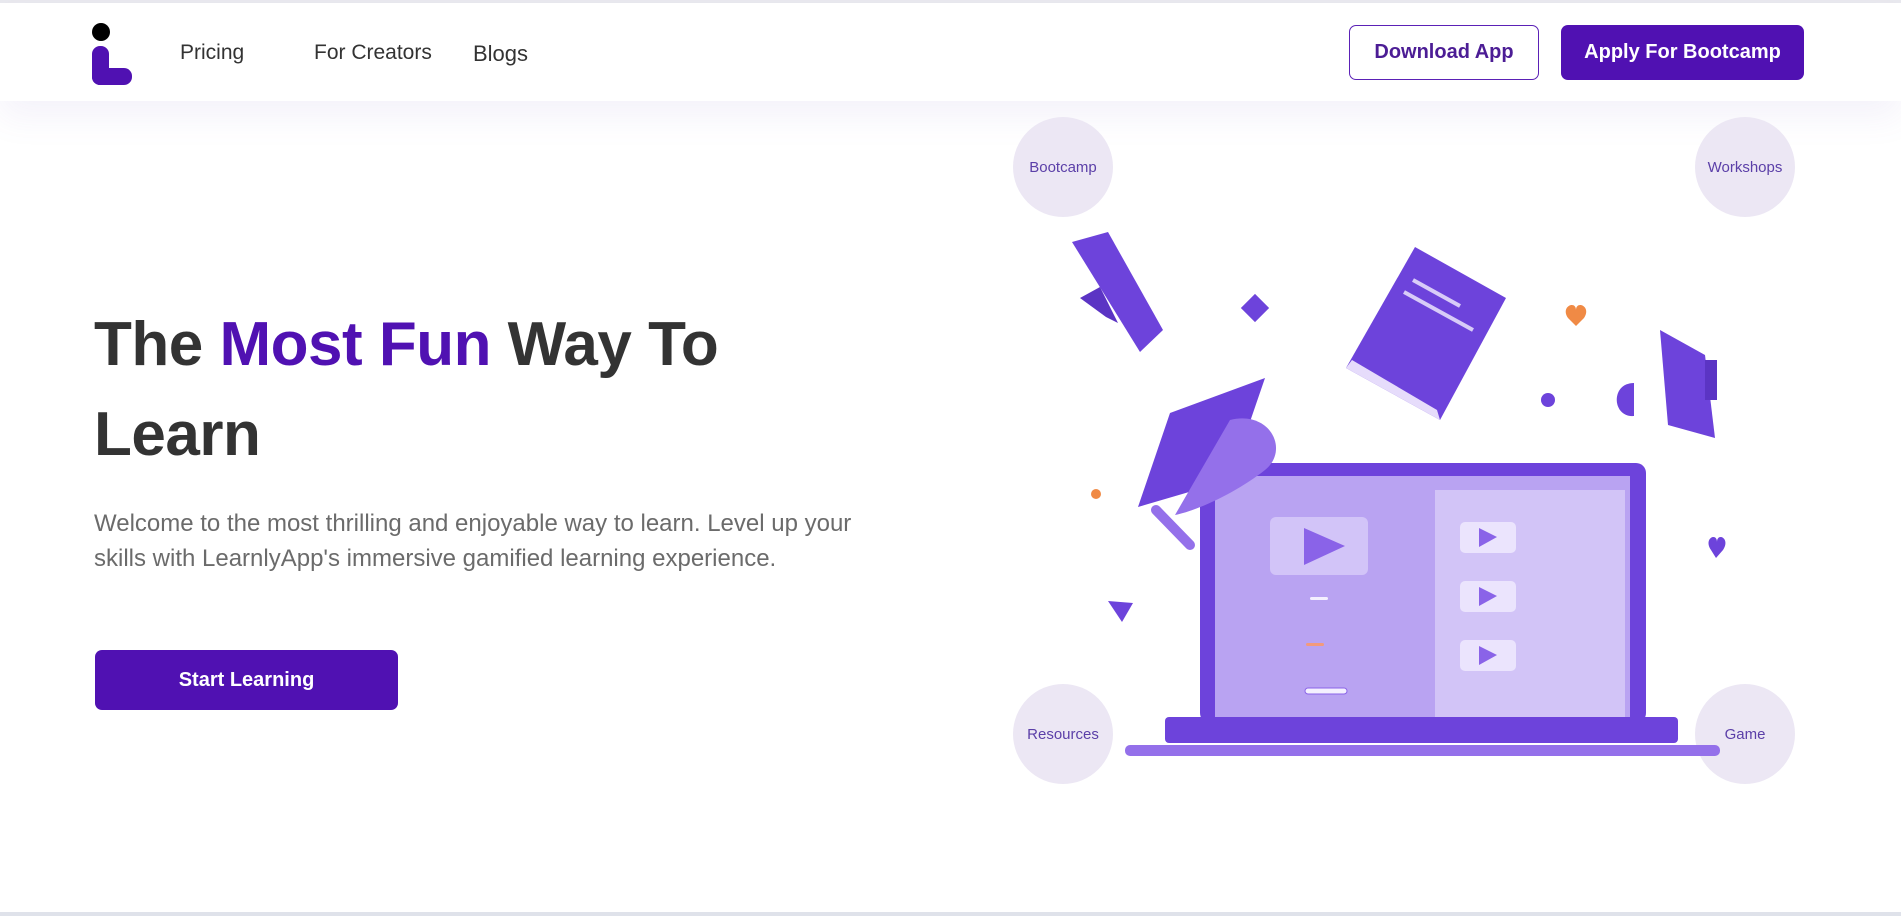 Image resolution: width=1901 pixels, height=916 pixels. Describe the element at coordinates (246, 680) in the screenshot. I see `start-learning-button: Start Learning` at that location.